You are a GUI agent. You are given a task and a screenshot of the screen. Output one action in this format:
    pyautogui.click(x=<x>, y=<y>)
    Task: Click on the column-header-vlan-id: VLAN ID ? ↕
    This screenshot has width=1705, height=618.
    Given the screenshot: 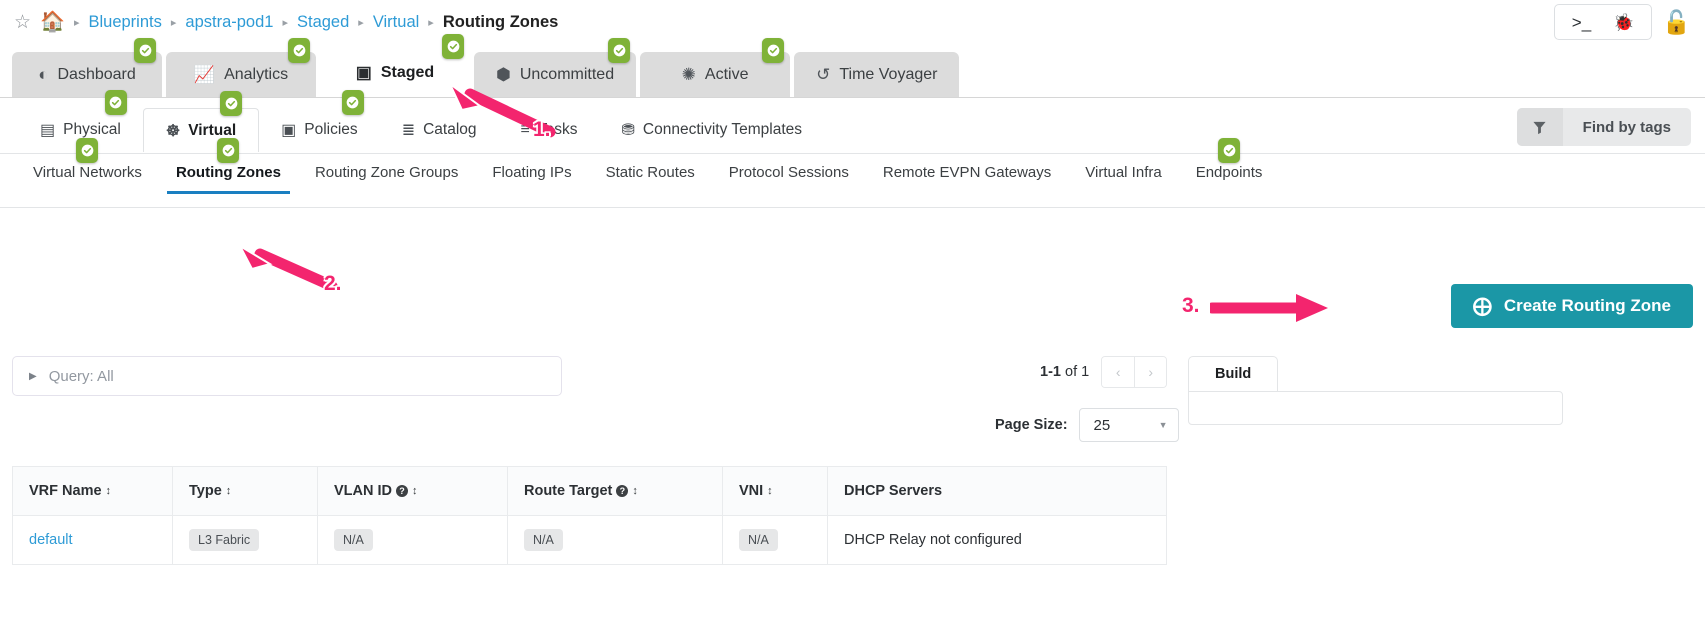 What is the action you would take?
    pyautogui.click(x=412, y=491)
    